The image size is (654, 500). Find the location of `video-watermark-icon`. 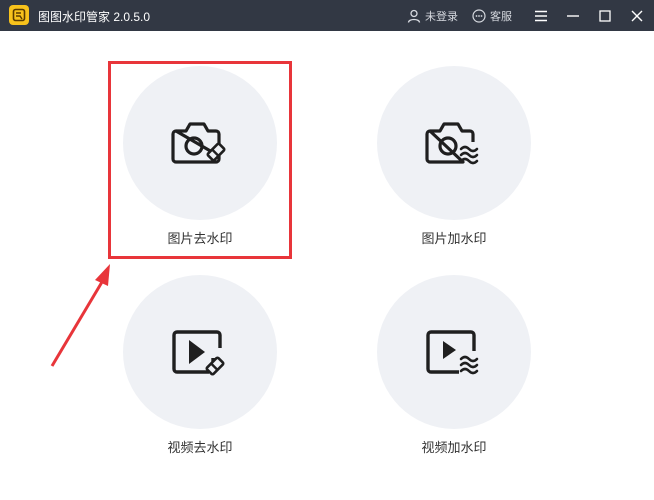

video-watermark-icon is located at coordinates (452, 352).